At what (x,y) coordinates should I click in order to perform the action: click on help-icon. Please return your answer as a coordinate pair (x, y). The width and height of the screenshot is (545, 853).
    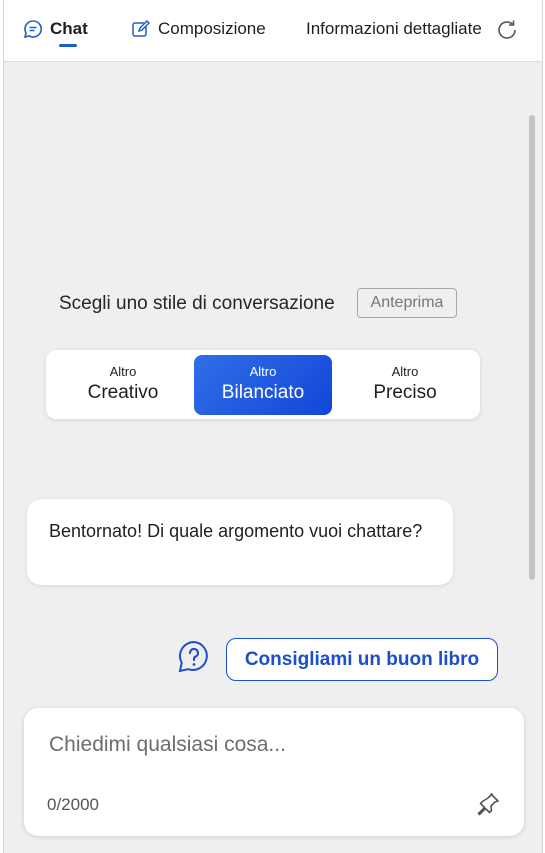
    Looking at the image, I should click on (194, 657).